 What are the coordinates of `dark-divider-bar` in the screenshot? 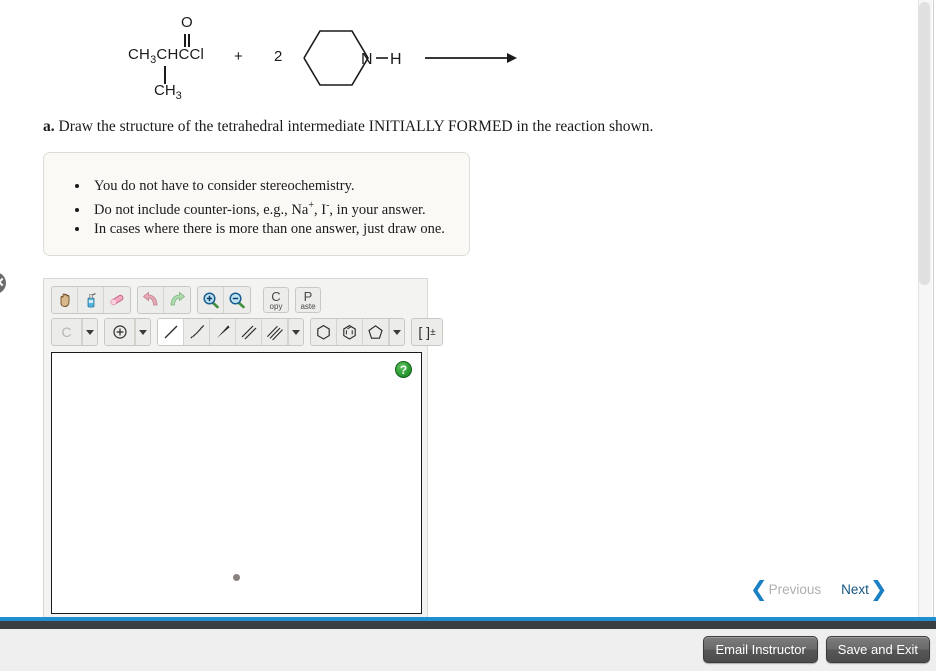 It's located at (468, 625).